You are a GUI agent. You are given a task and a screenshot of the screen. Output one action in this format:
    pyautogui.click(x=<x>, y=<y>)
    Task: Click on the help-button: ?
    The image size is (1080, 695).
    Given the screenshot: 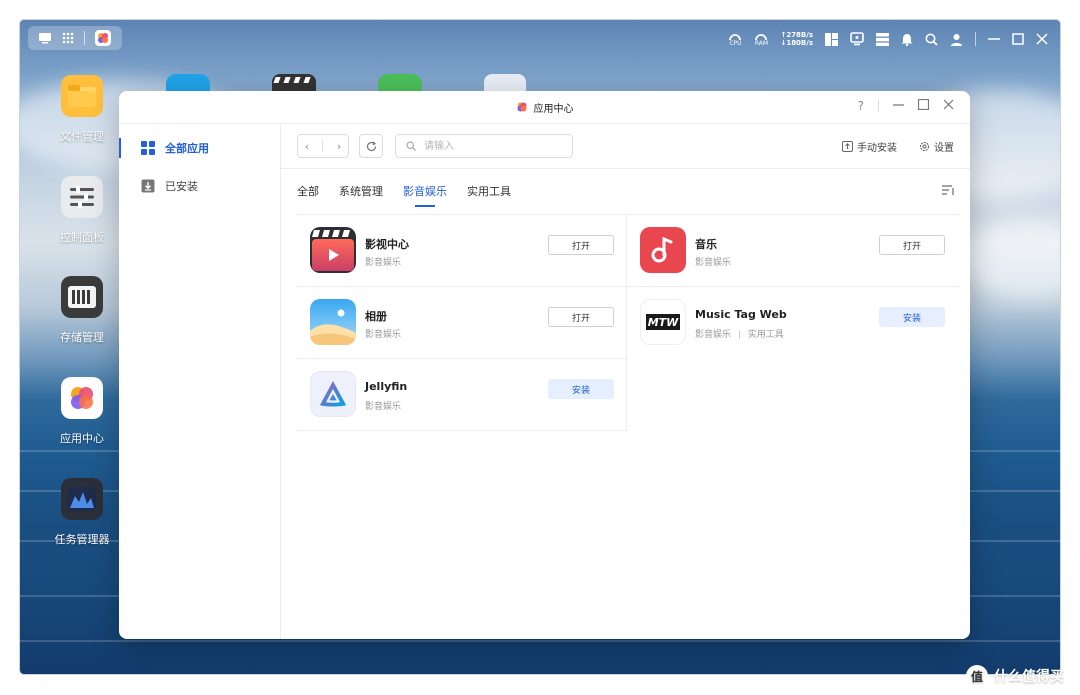 What is the action you would take?
    pyautogui.click(x=861, y=106)
    